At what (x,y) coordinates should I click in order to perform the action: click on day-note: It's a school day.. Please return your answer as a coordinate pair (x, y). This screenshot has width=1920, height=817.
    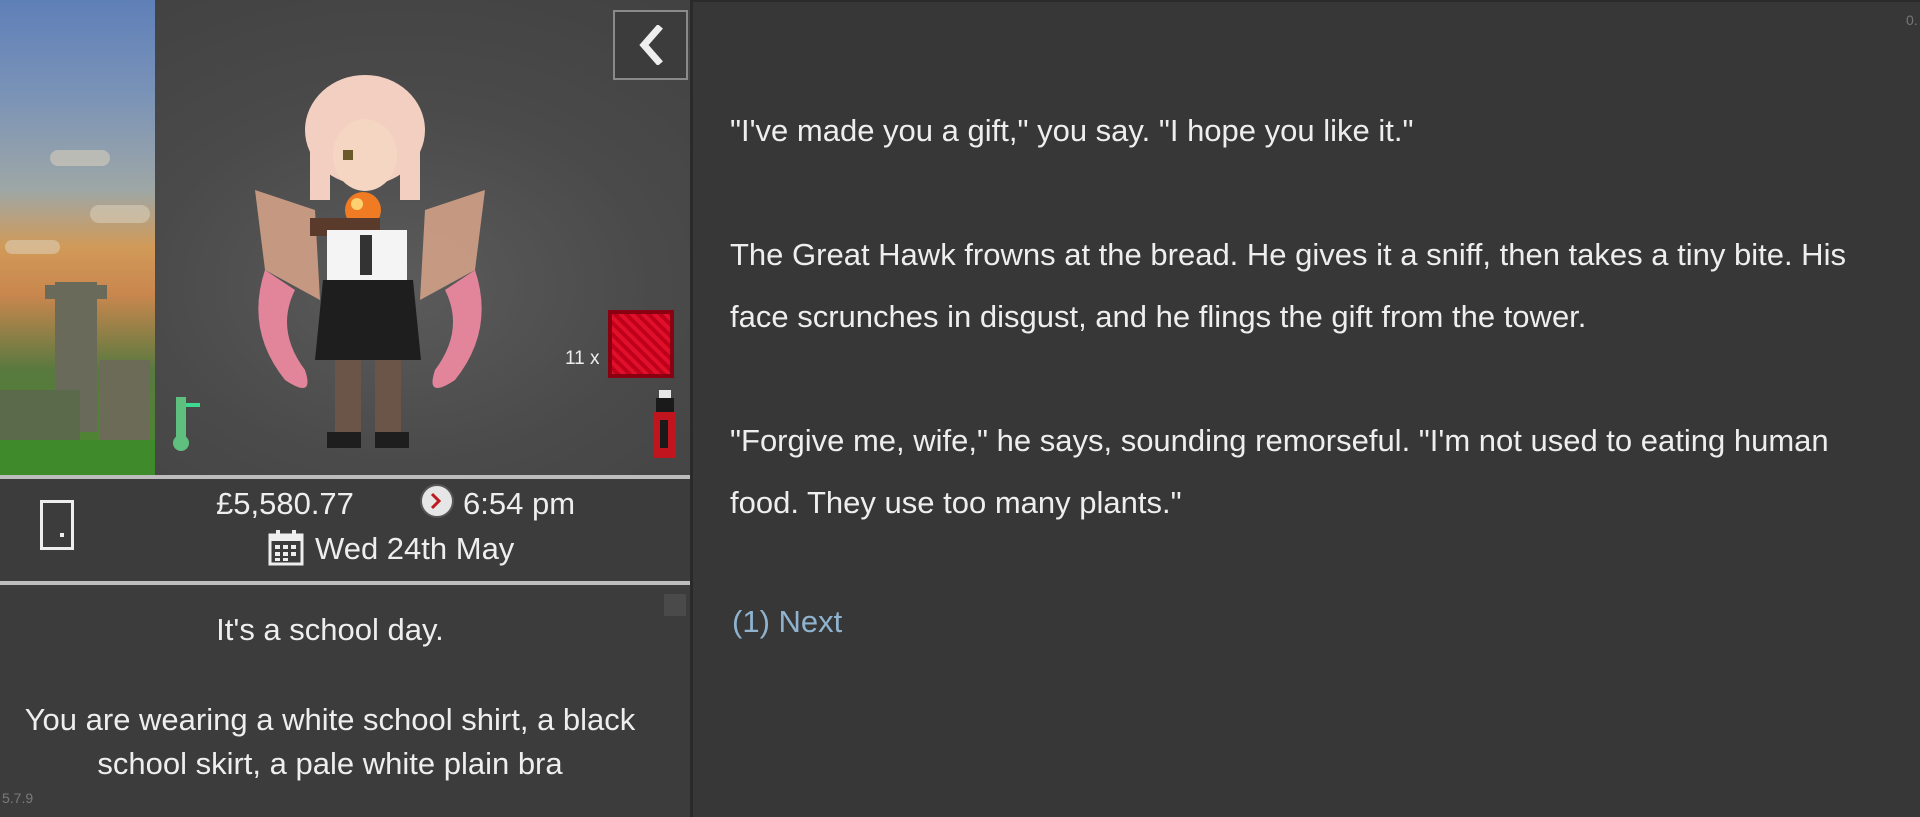
    Looking at the image, I should click on (330, 629).